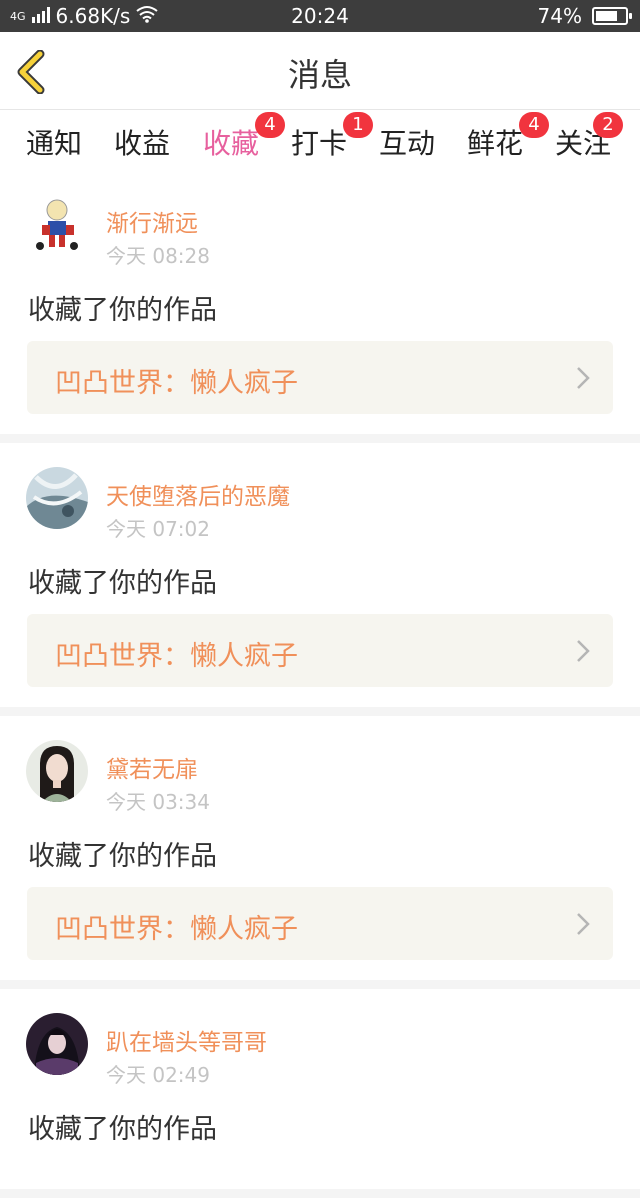 Image resolution: width=640 pixels, height=1198 pixels. I want to click on battery-percent: 74%, so click(559, 16).